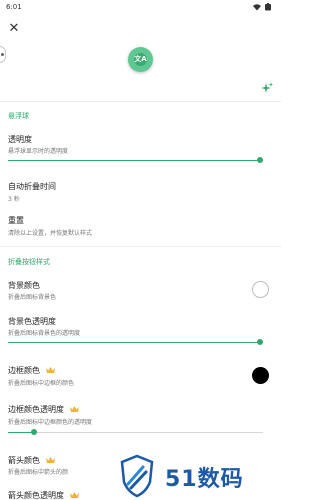 The width and height of the screenshot is (320, 500). What do you see at coordinates (140, 101) in the screenshot?
I see `header-divider` at bounding box center [140, 101].